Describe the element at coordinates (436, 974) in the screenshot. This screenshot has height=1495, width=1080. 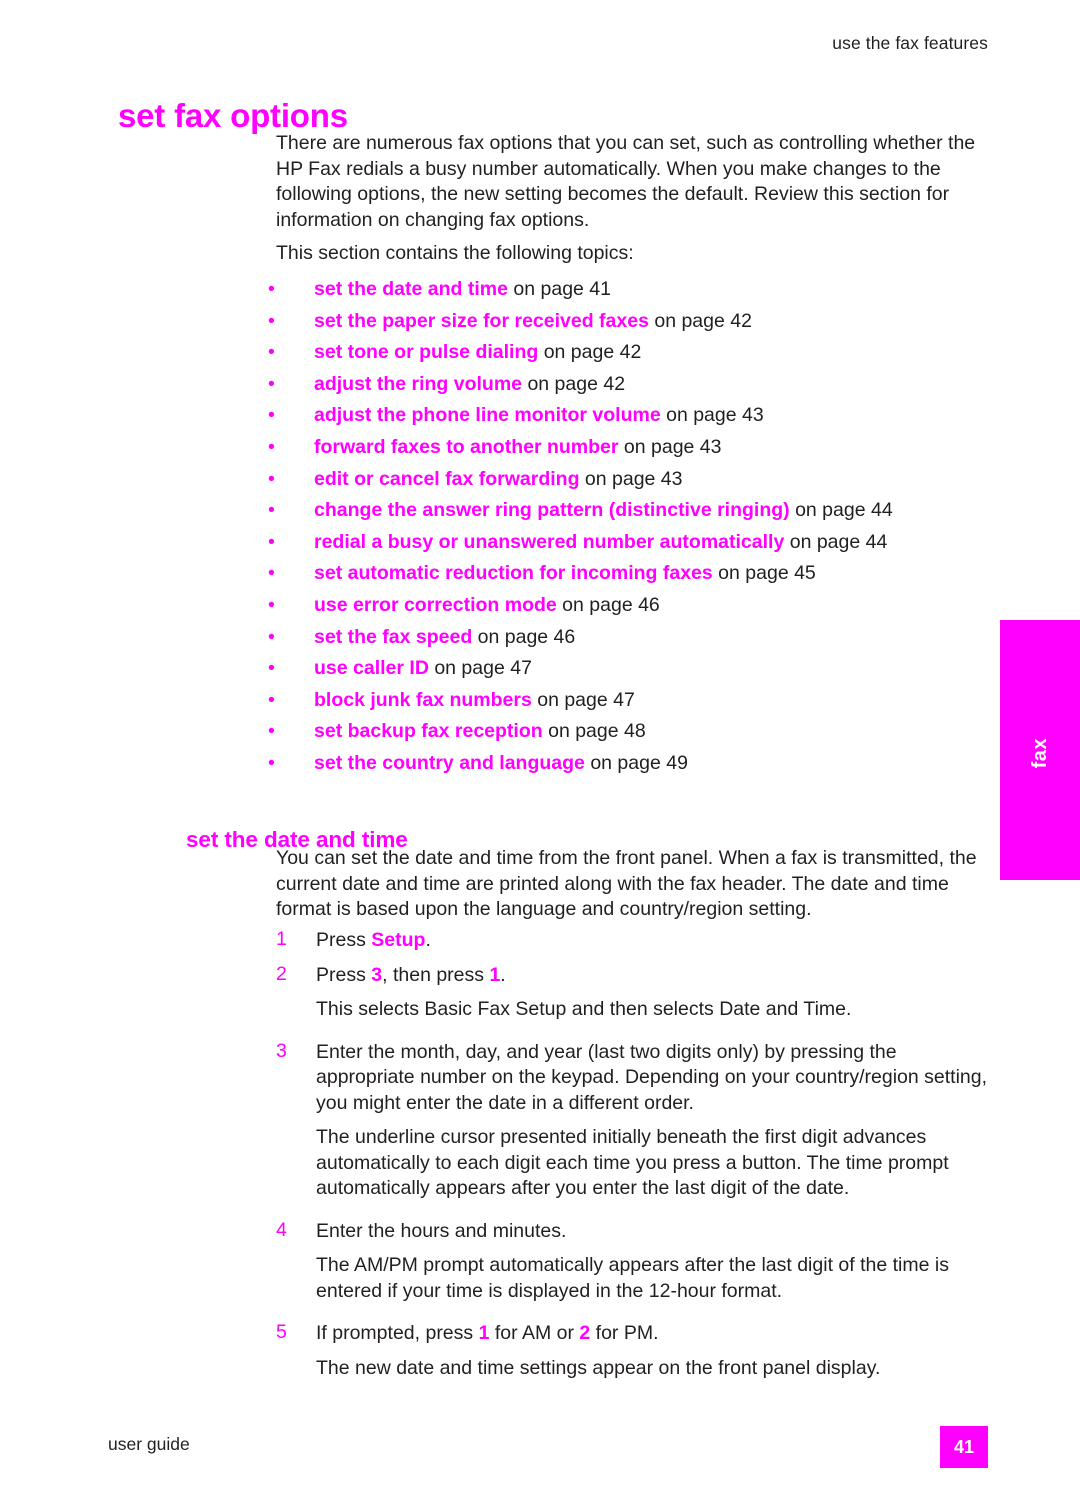
I see `step-sentence-mid: , then press` at that location.